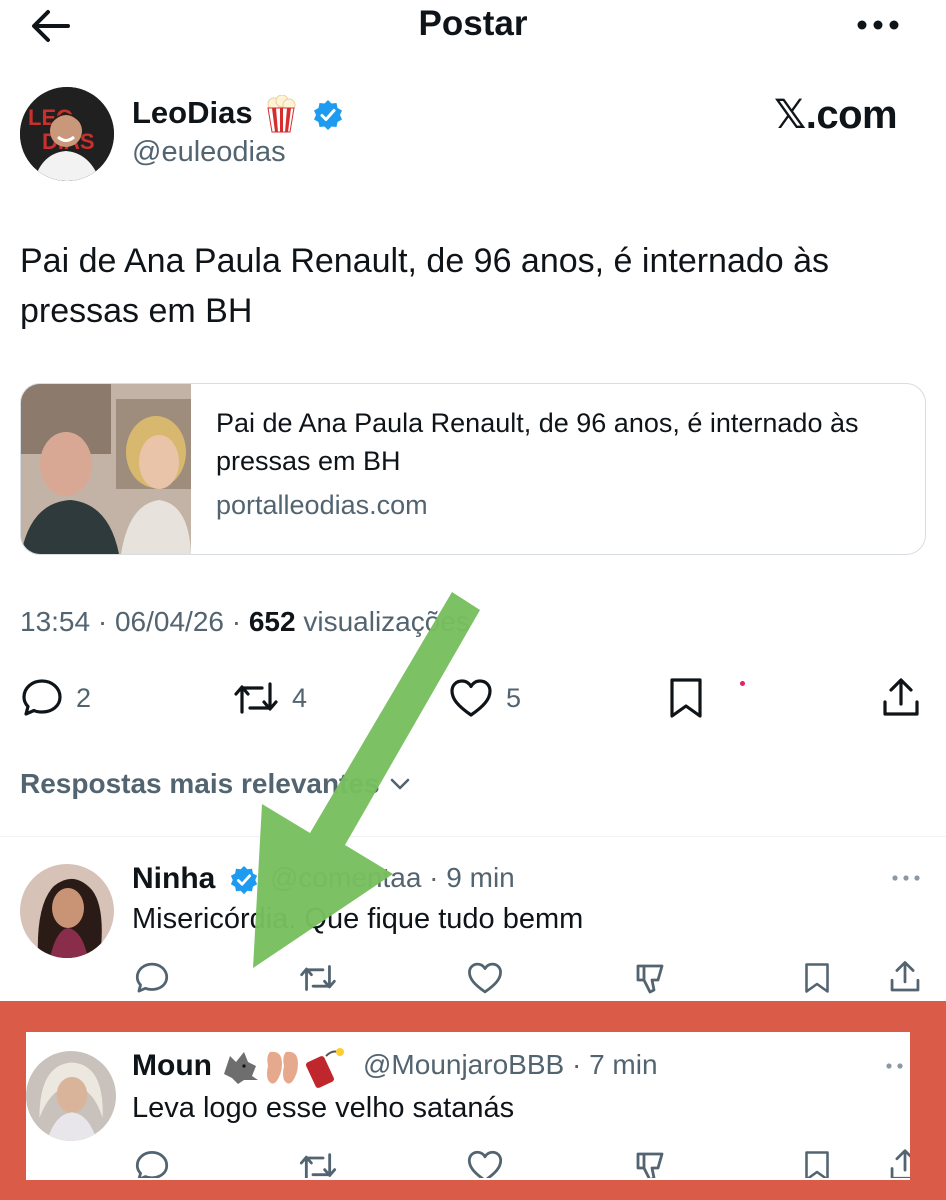 This screenshot has height=1200, width=946. Describe the element at coordinates (322, 505) in the screenshot. I see `card-domain: portalleodias.com` at that location.